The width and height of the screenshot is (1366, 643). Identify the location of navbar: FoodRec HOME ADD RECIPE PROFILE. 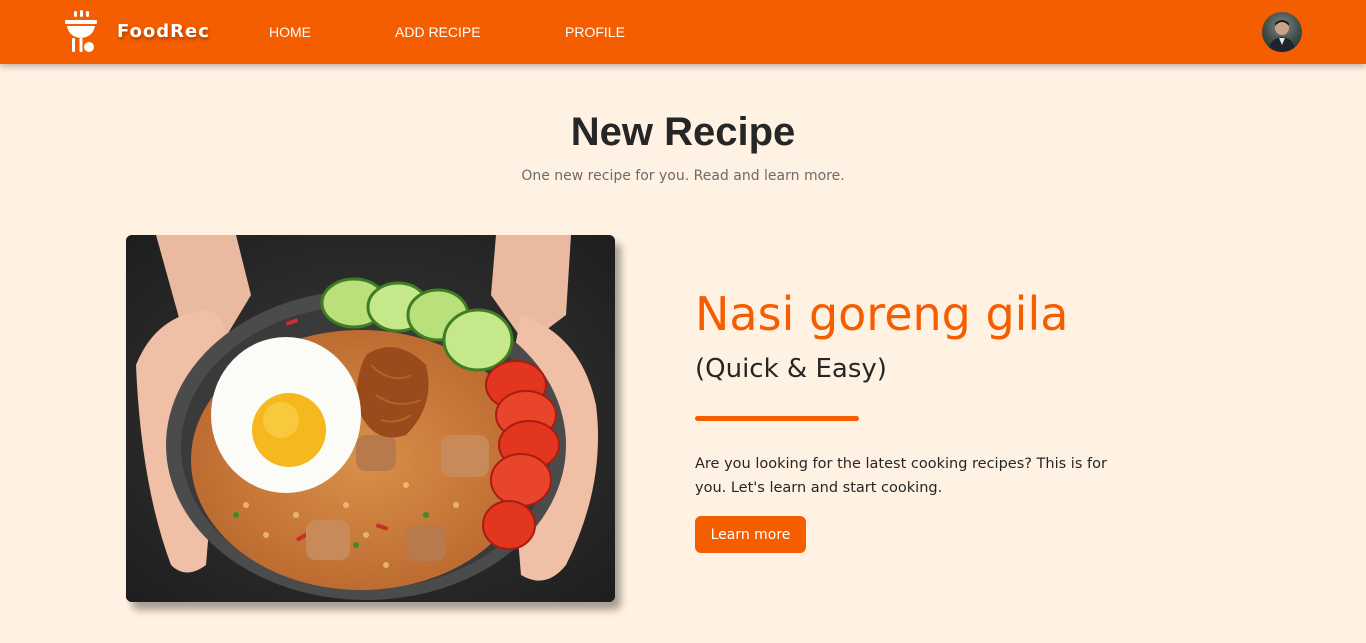
(683, 32).